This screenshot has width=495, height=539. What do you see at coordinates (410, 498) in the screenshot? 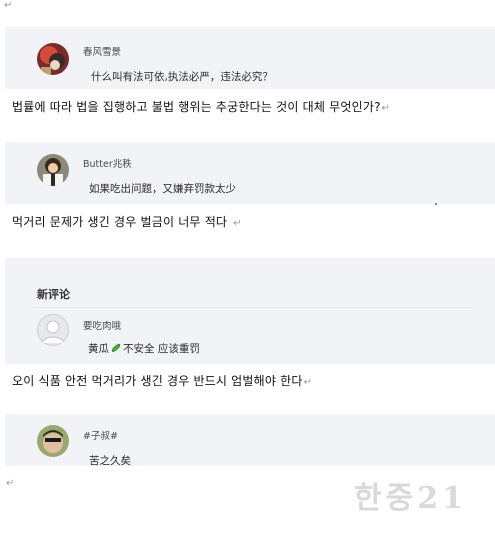
I see `watermark: 한중21` at bounding box center [410, 498].